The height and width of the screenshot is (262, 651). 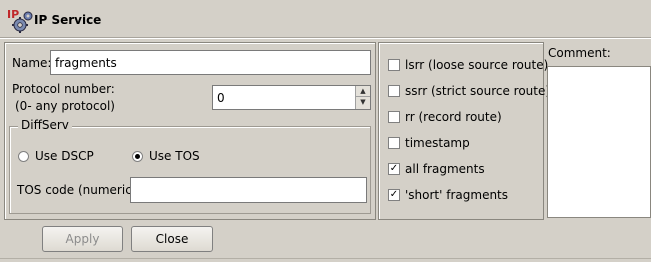 What do you see at coordinates (291, 97) in the screenshot?
I see `protocol-spinner: 0 ▲ ▼` at bounding box center [291, 97].